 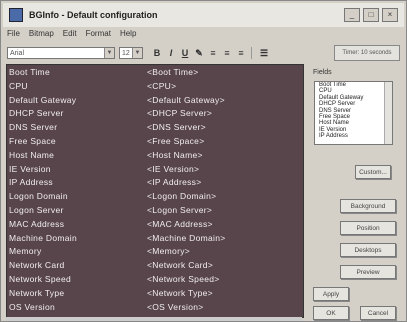 What do you see at coordinates (131, 53) in the screenshot?
I see `size-select: 12 ▼` at bounding box center [131, 53].